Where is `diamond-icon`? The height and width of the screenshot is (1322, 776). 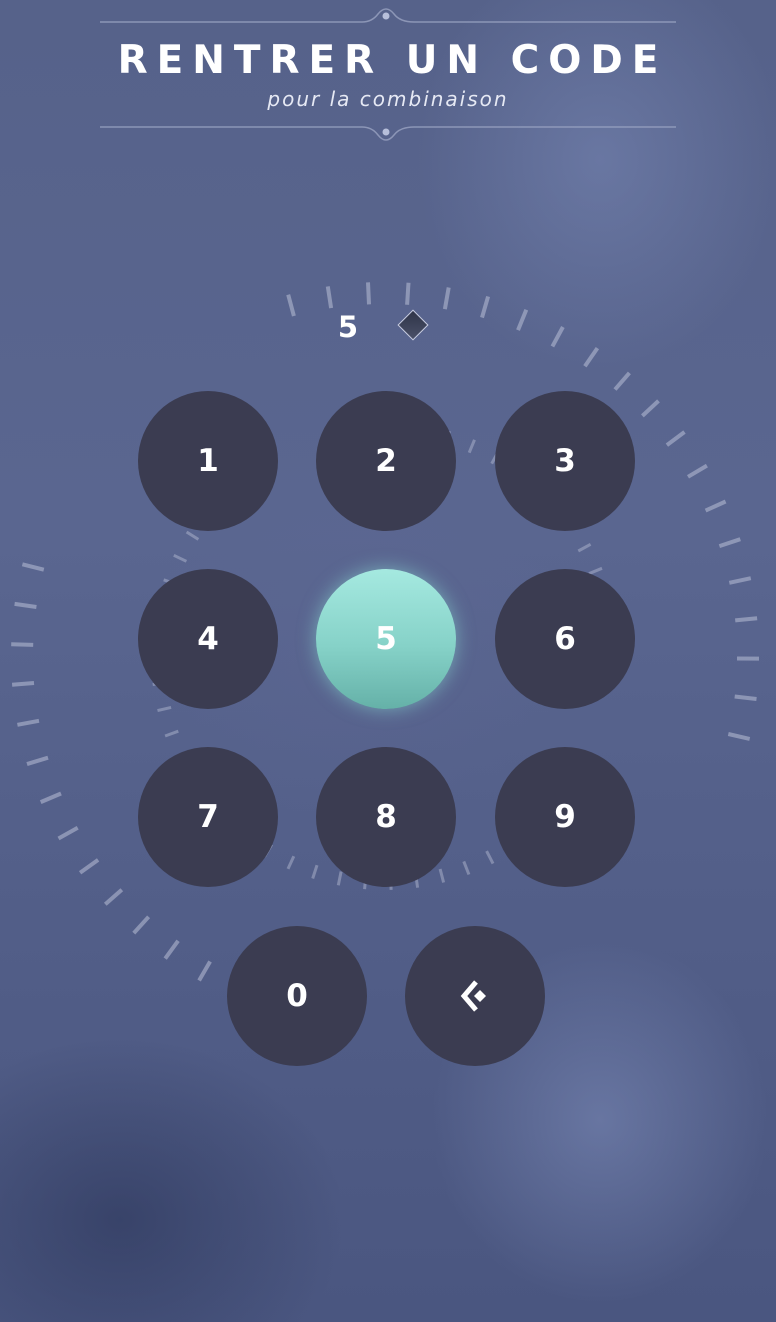
diamond-icon is located at coordinates (413, 325).